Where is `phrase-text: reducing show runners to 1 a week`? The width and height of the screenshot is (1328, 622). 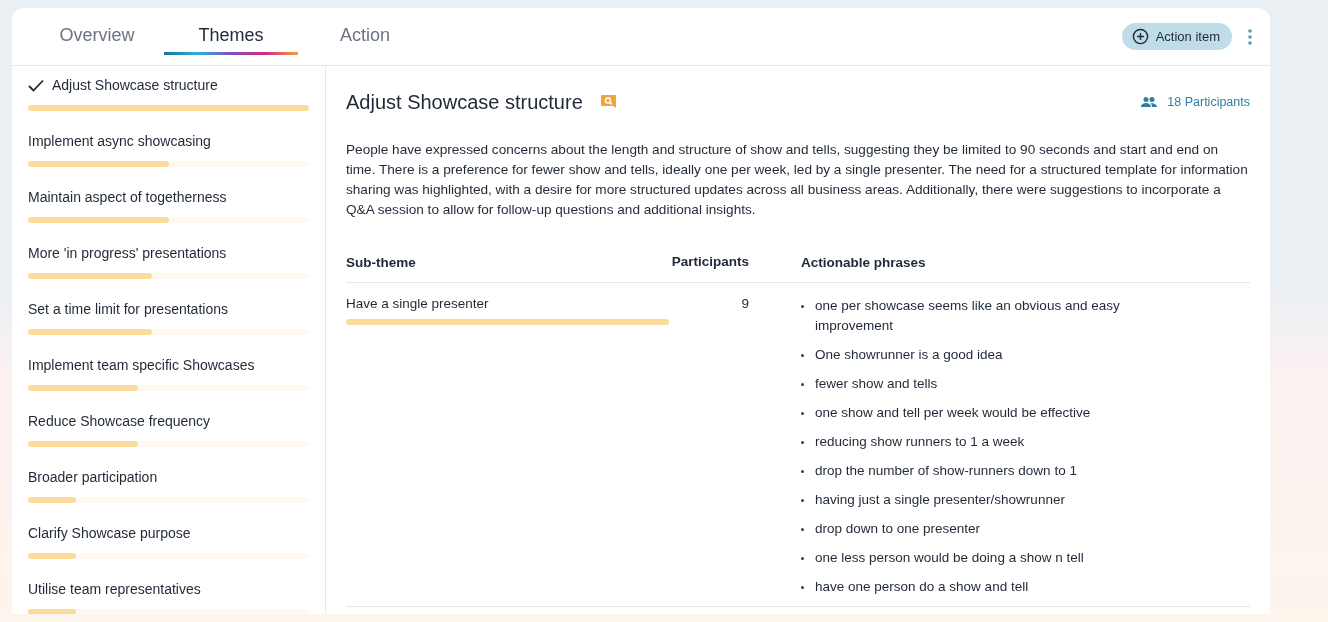
phrase-text: reducing show runners to 1 a week is located at coordinates (920, 442).